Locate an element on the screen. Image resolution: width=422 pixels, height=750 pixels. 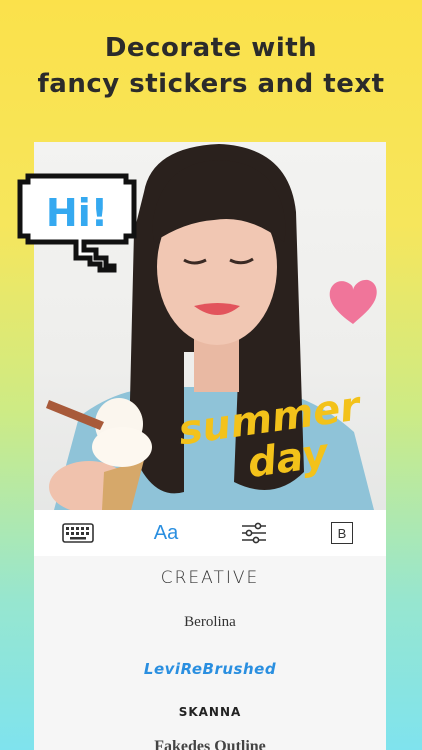
heart-sticker is located at coordinates (353, 302).